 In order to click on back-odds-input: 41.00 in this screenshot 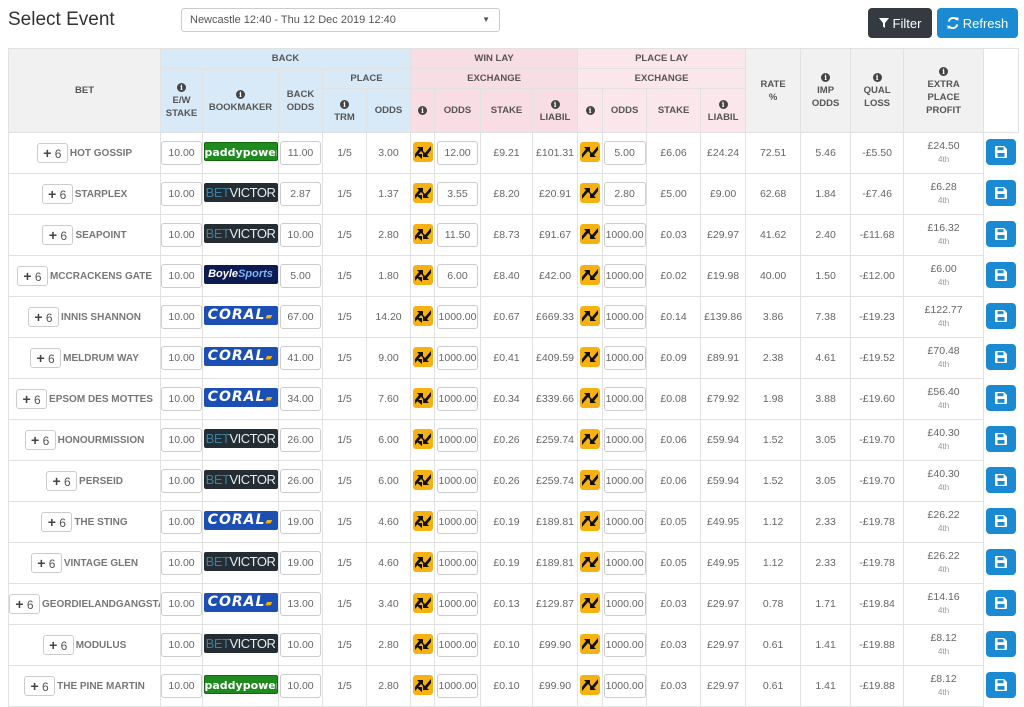, I will do `click(300, 358)`.